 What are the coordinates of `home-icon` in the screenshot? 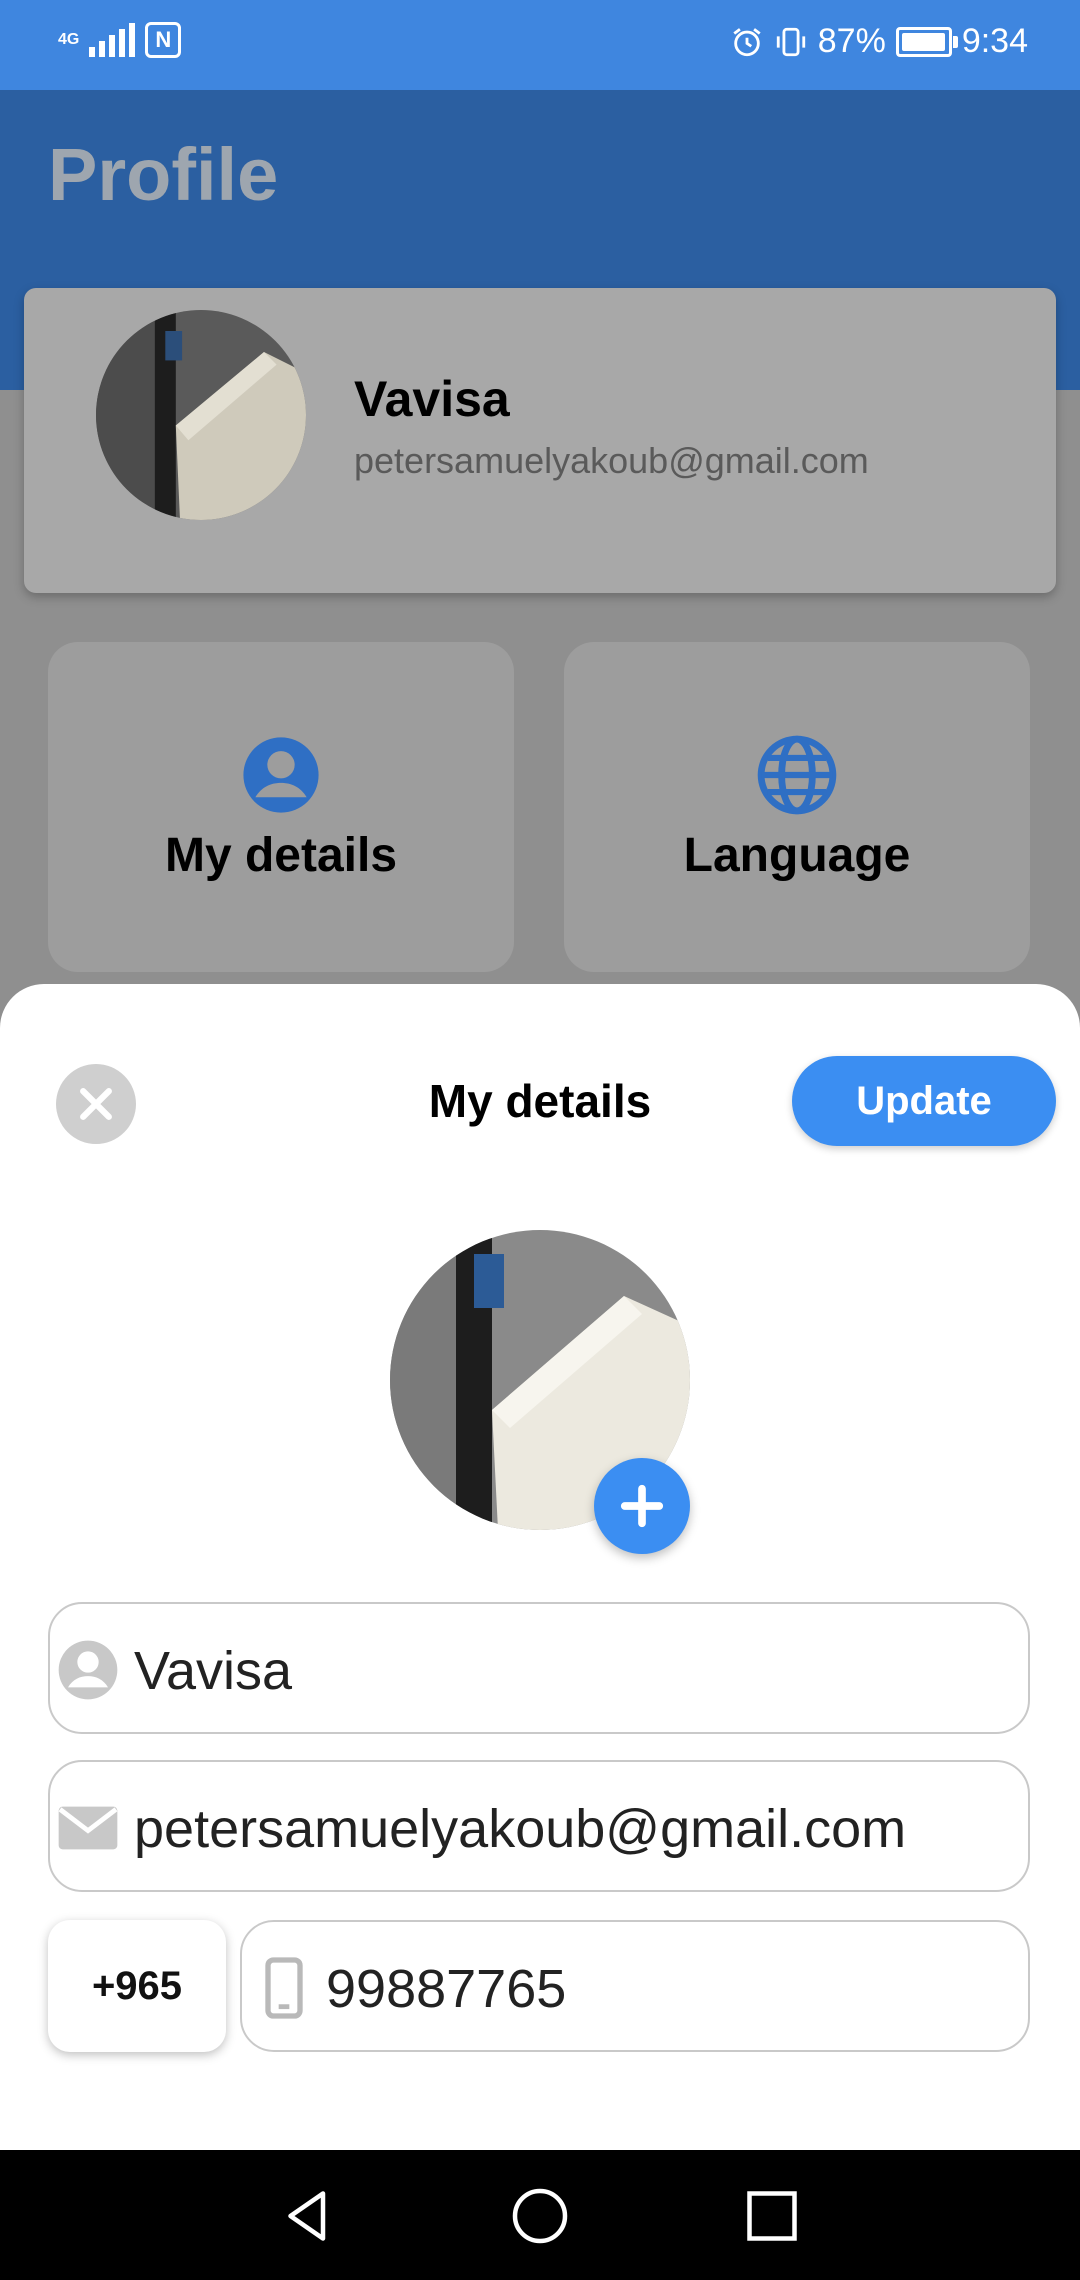 It's located at (540, 2216).